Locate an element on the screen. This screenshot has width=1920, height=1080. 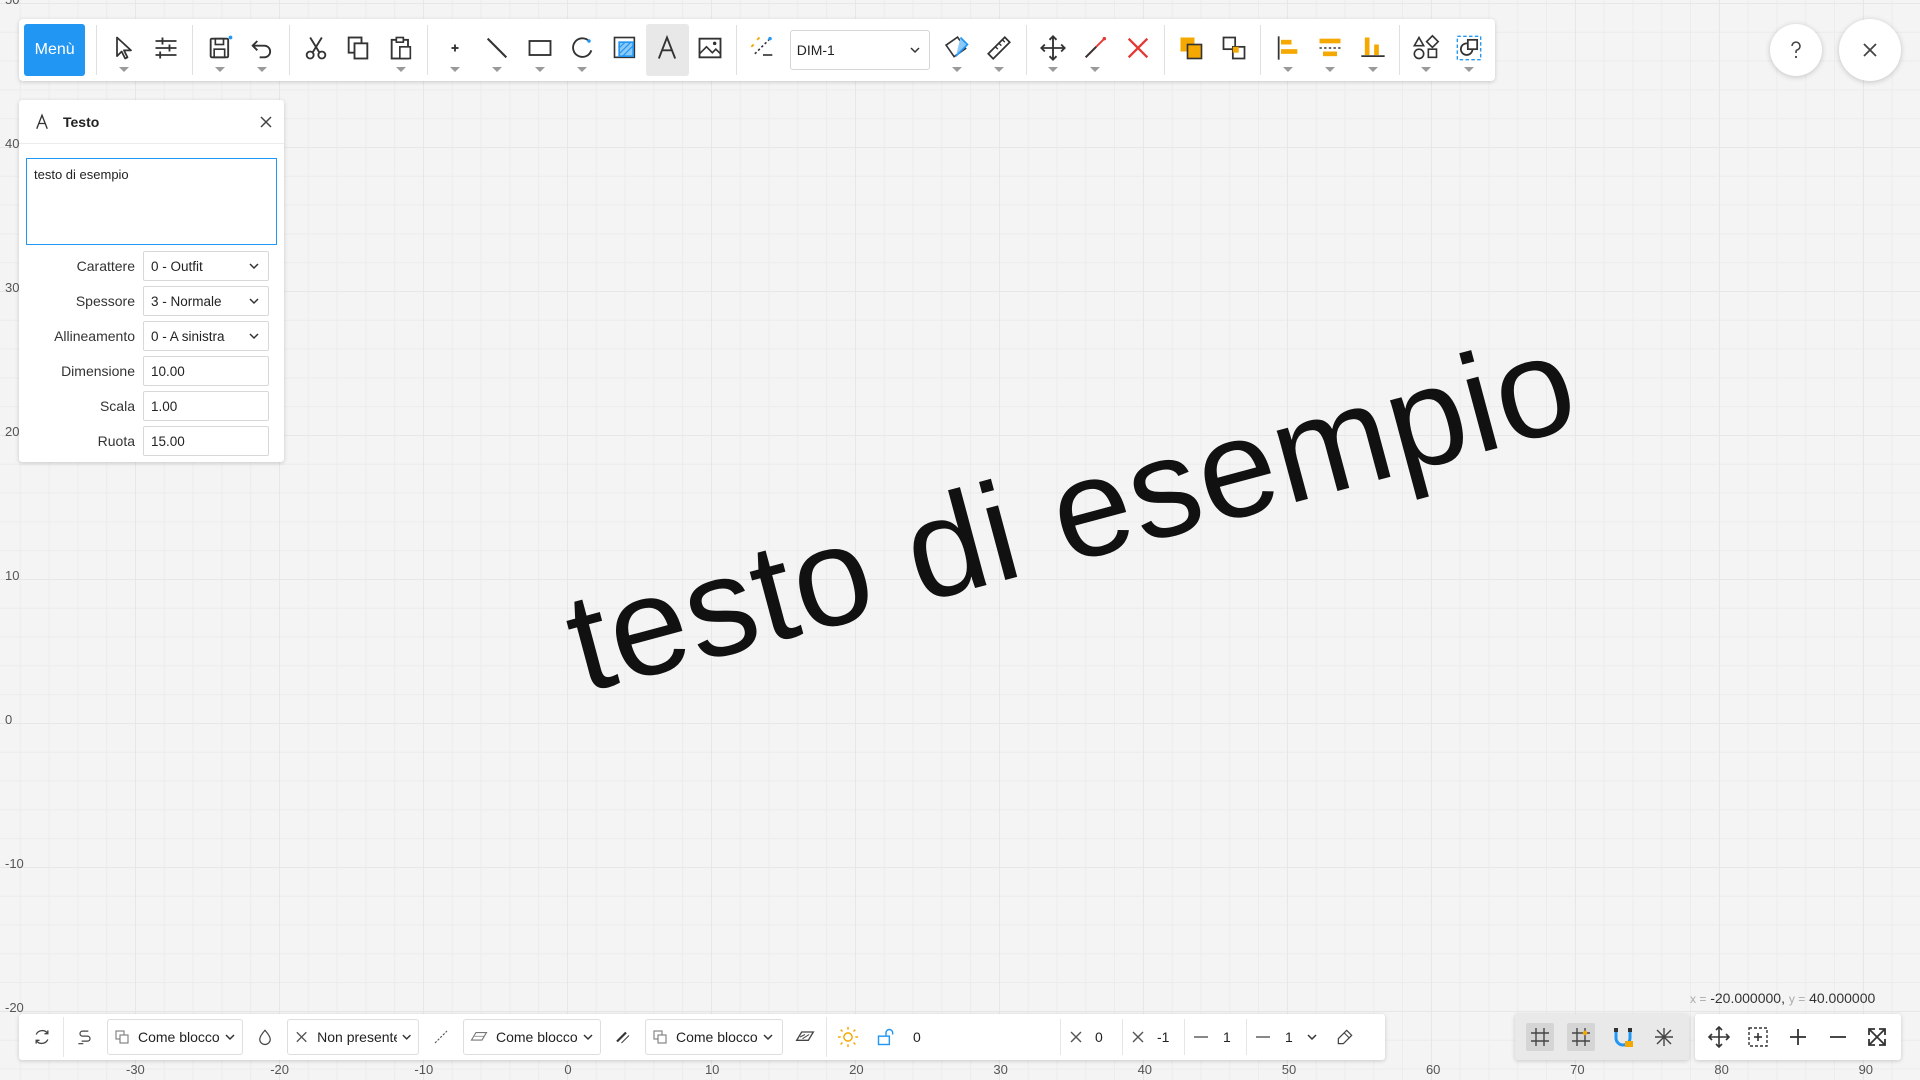
rectangle-tool-button is located at coordinates (539, 50).